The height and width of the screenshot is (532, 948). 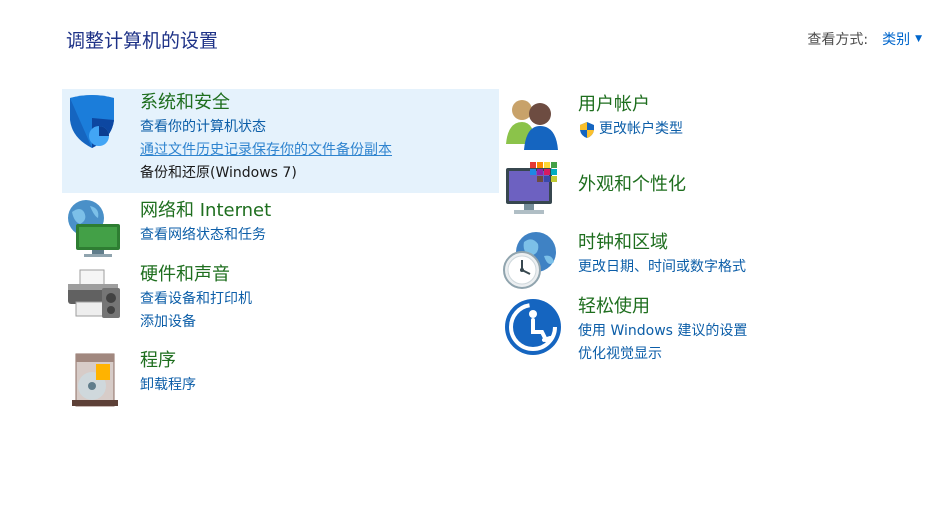 What do you see at coordinates (168, 385) in the screenshot?
I see `link-uninstall-program: 卸载程序` at bounding box center [168, 385].